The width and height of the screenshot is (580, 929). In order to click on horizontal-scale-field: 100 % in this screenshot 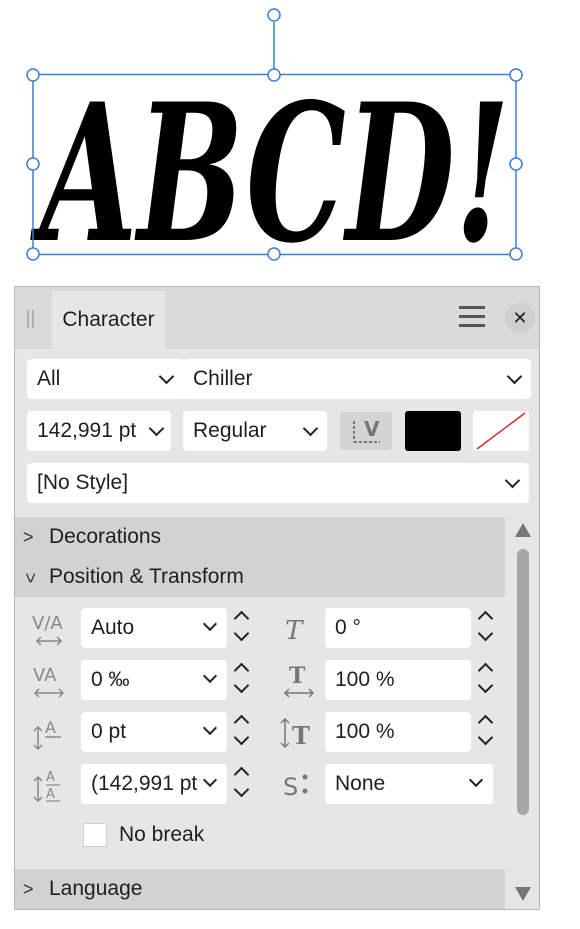, I will do `click(398, 680)`.